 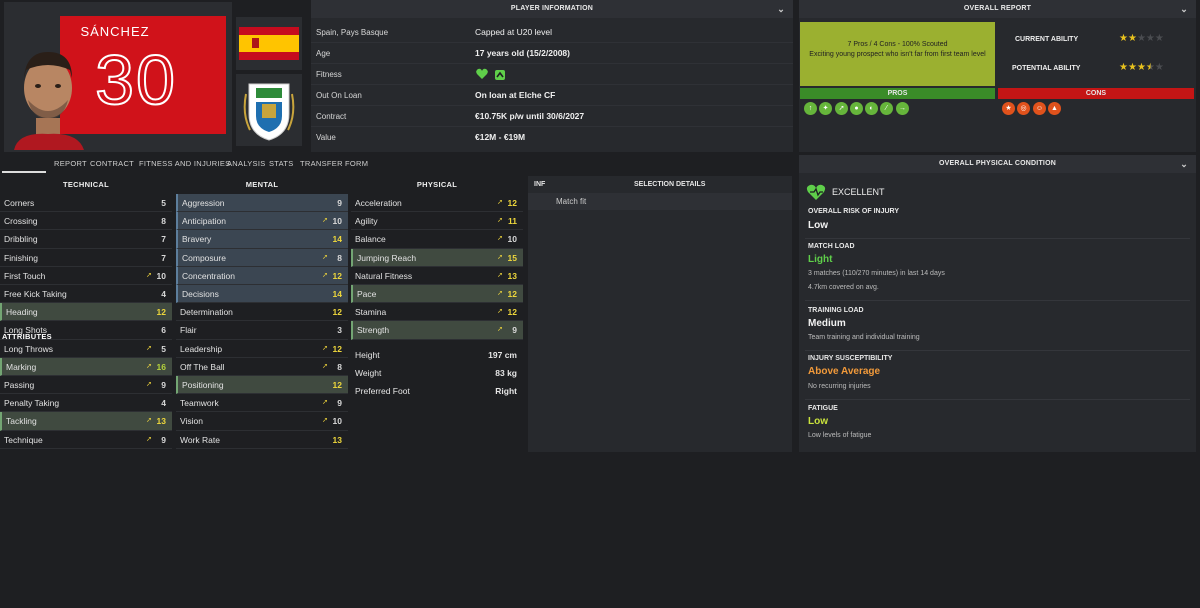 What do you see at coordinates (384, 275) in the screenshot?
I see `attribute-name: Natural Fitness` at bounding box center [384, 275].